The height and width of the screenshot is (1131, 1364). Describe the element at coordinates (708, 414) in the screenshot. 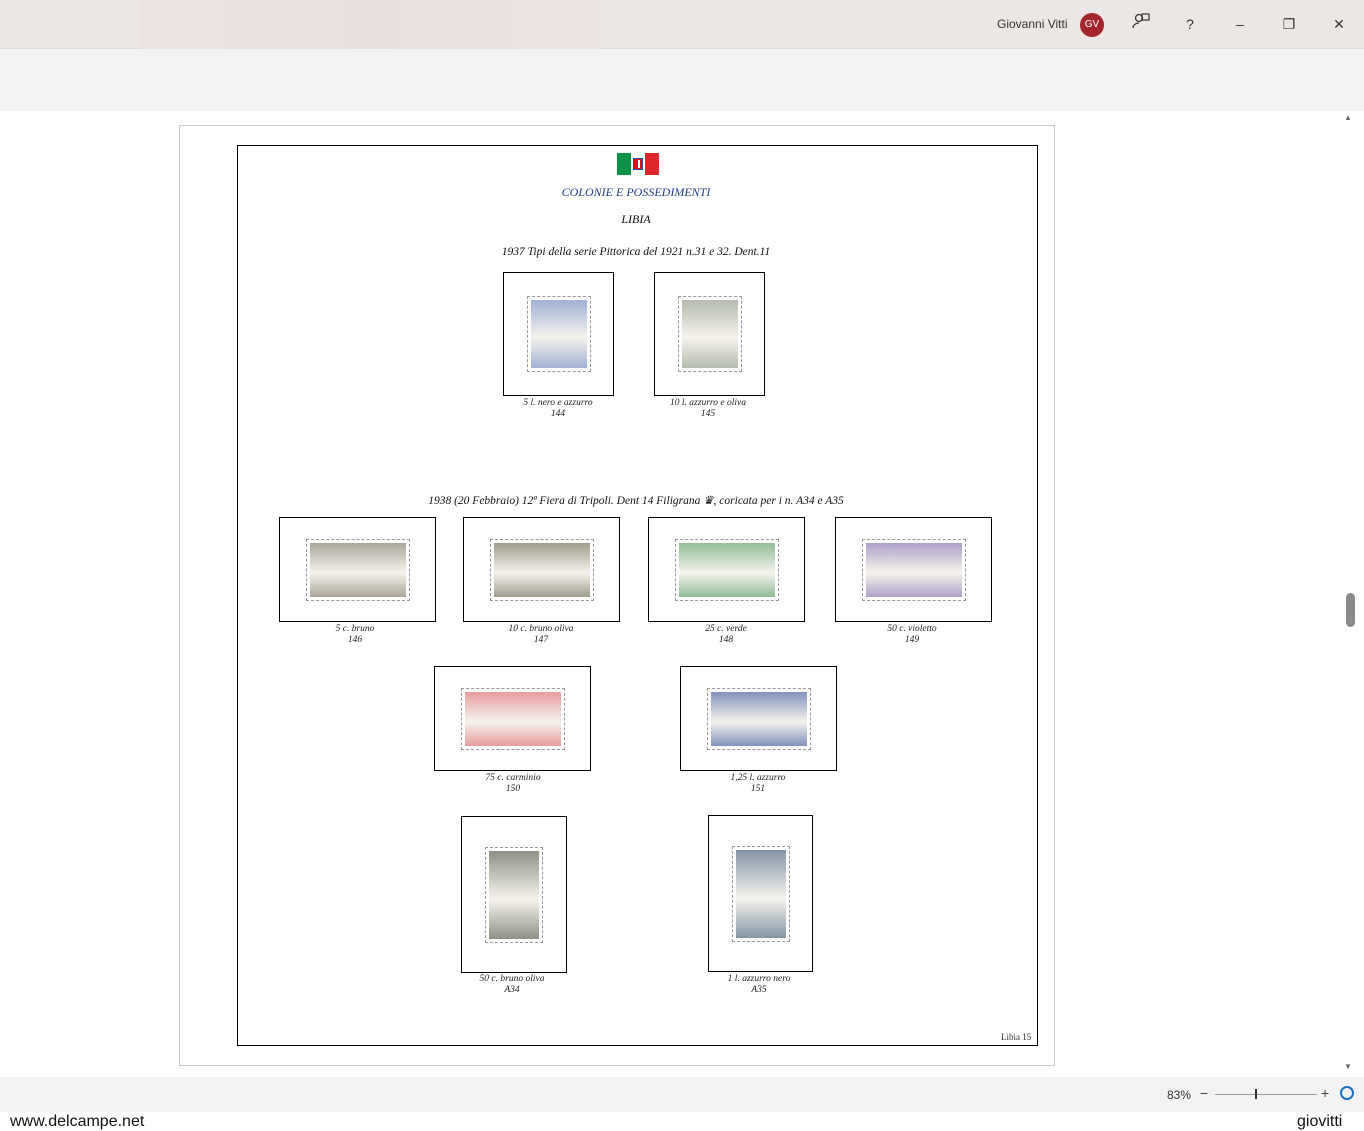

I see `stamp-number: 145` at that location.